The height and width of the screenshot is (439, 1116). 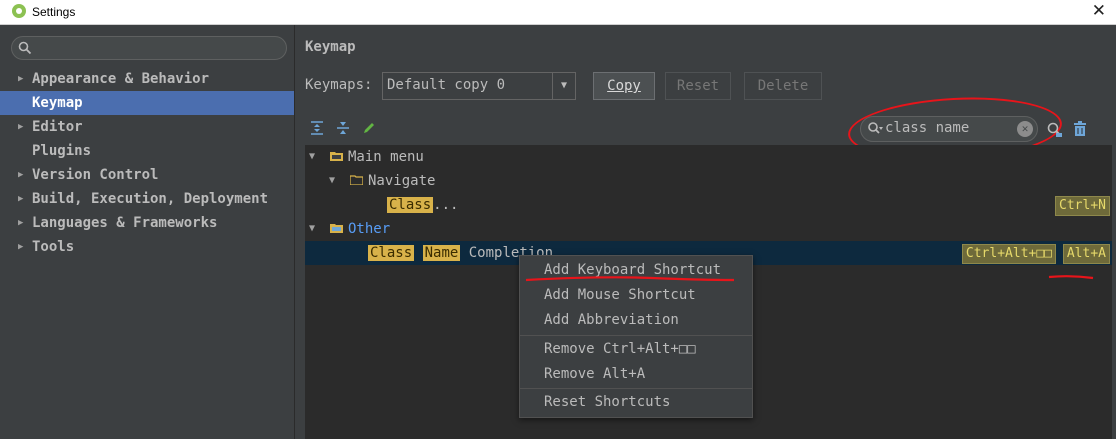 What do you see at coordinates (121, 79) in the screenshot?
I see `sidebar-item-label: Appearance & Behavior` at bounding box center [121, 79].